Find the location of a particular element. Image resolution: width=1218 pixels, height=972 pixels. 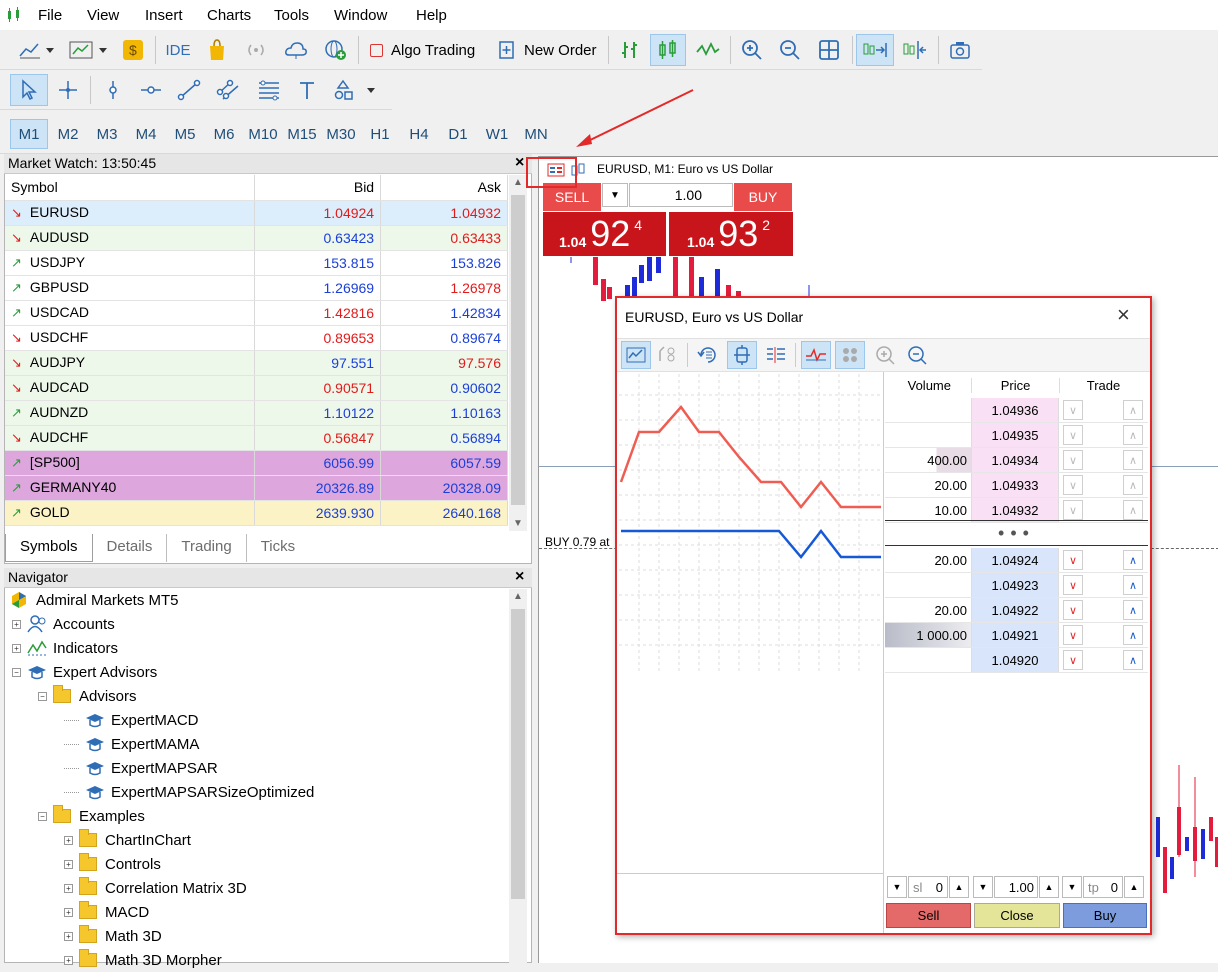

scroll-down-icon: ▼ is located at coordinates (518, 523).